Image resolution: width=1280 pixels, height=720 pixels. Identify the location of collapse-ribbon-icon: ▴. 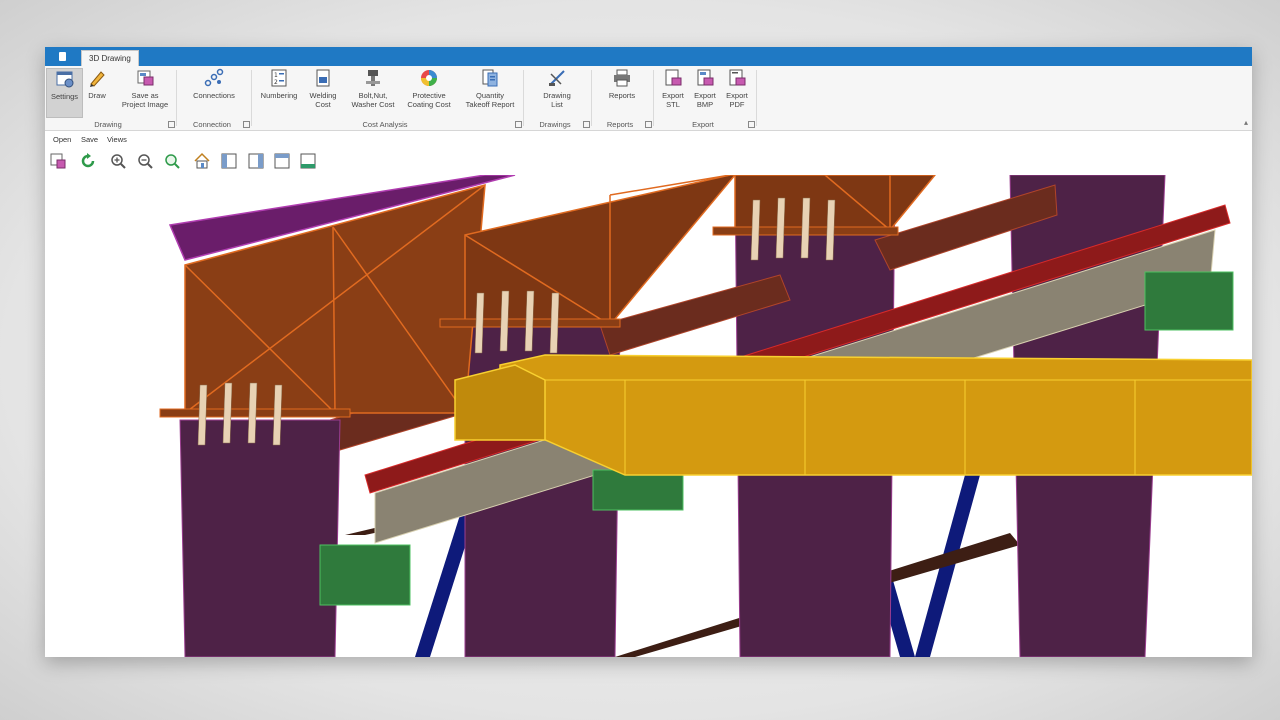
(1246, 122).